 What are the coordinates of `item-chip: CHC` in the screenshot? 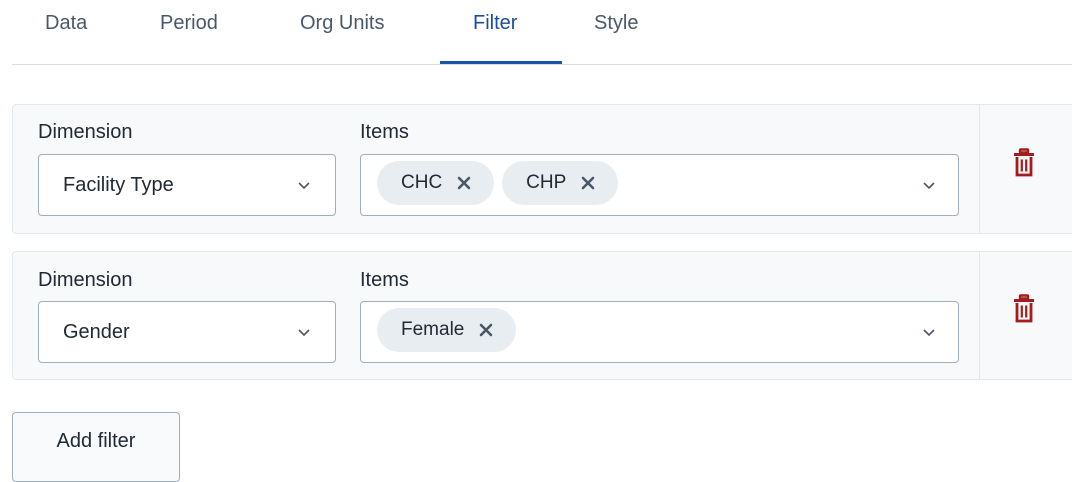 It's located at (436, 183).